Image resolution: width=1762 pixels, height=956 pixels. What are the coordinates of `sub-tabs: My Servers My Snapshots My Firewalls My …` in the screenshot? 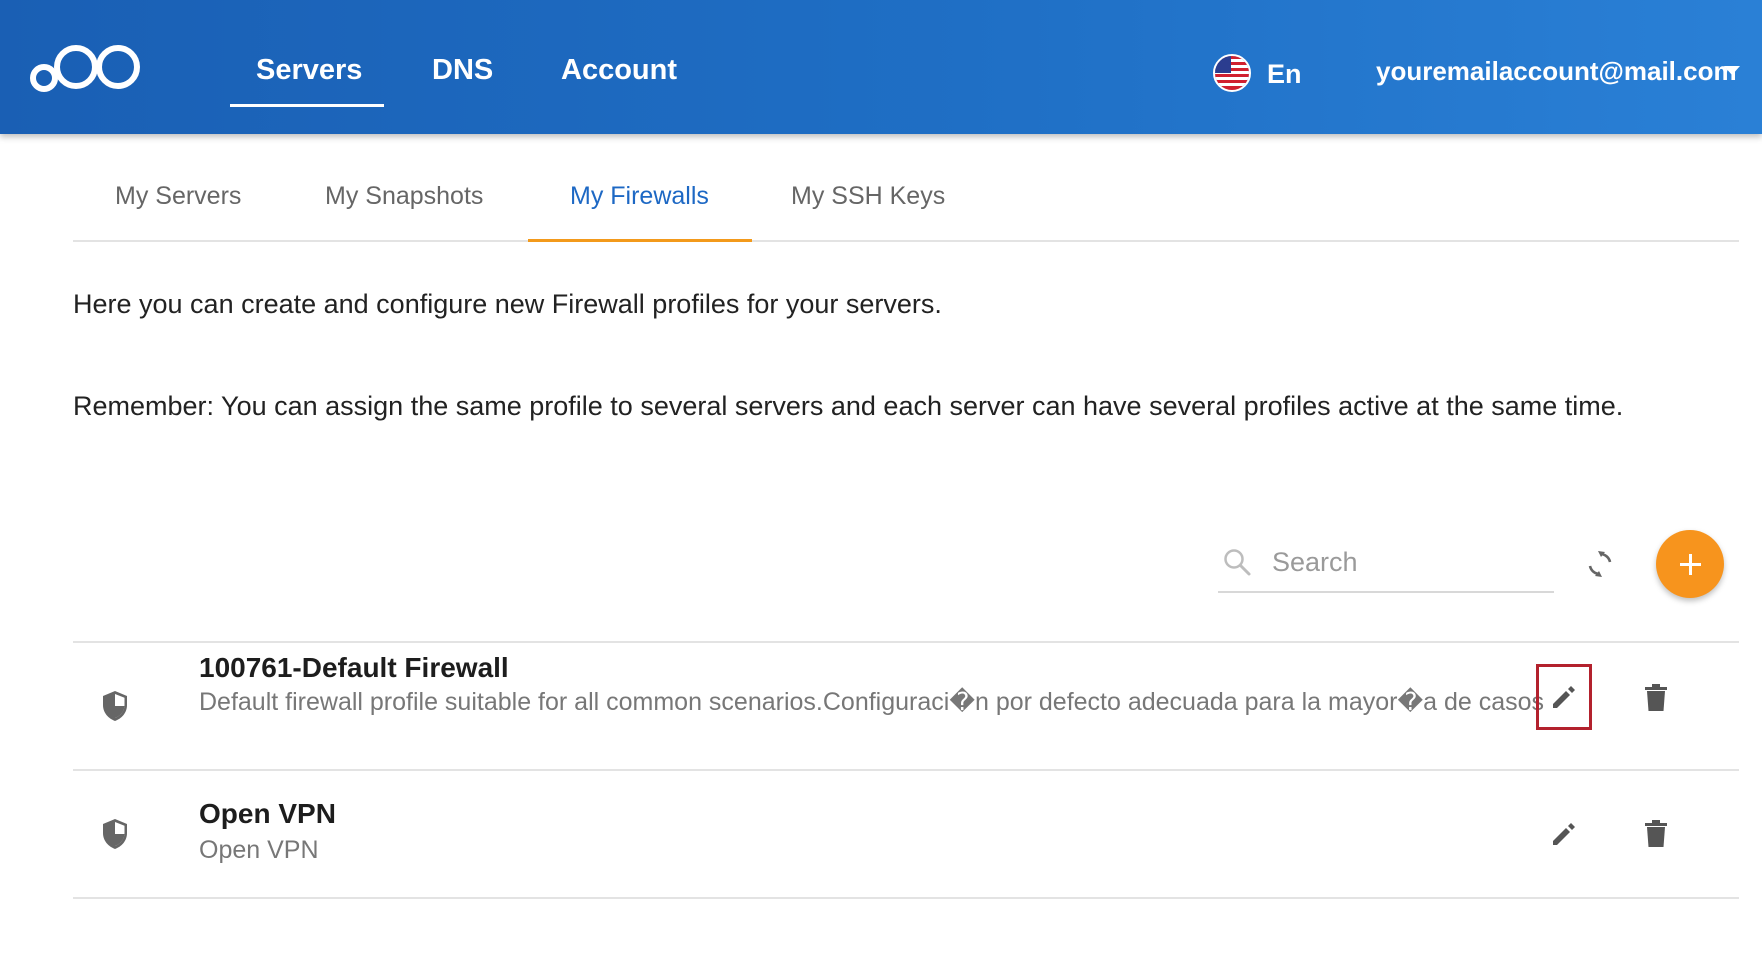 It's located at (906, 205).